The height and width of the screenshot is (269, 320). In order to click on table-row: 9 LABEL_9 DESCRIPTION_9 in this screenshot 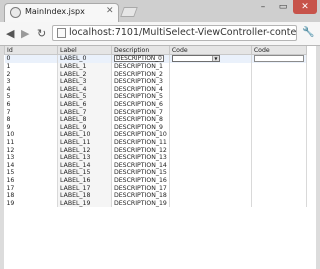, I will do `click(155, 127)`.